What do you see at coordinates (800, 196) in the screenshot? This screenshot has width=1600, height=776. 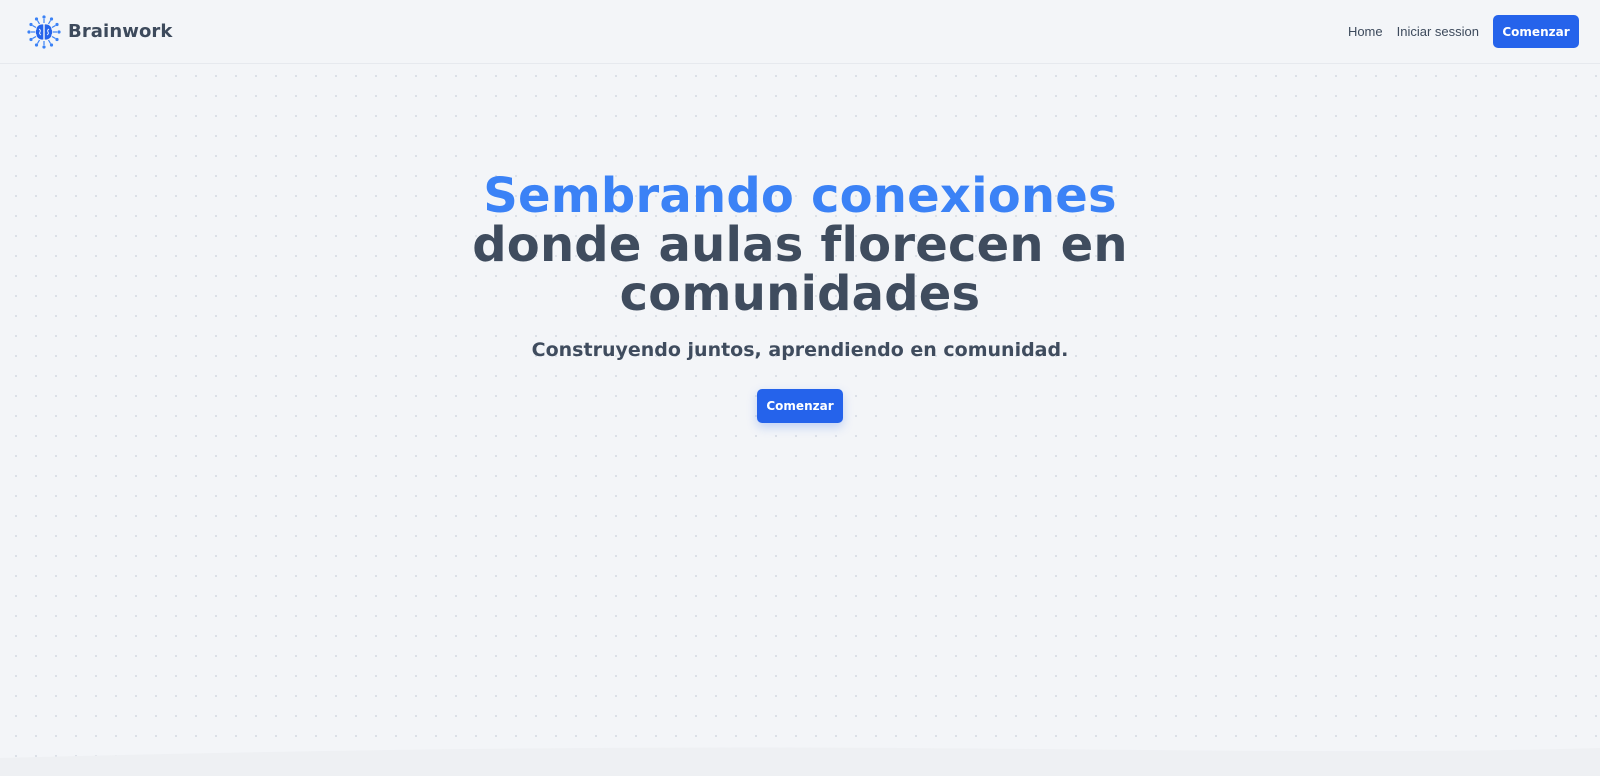 I see `hero-title-accent: Sembrando conexiones` at bounding box center [800, 196].